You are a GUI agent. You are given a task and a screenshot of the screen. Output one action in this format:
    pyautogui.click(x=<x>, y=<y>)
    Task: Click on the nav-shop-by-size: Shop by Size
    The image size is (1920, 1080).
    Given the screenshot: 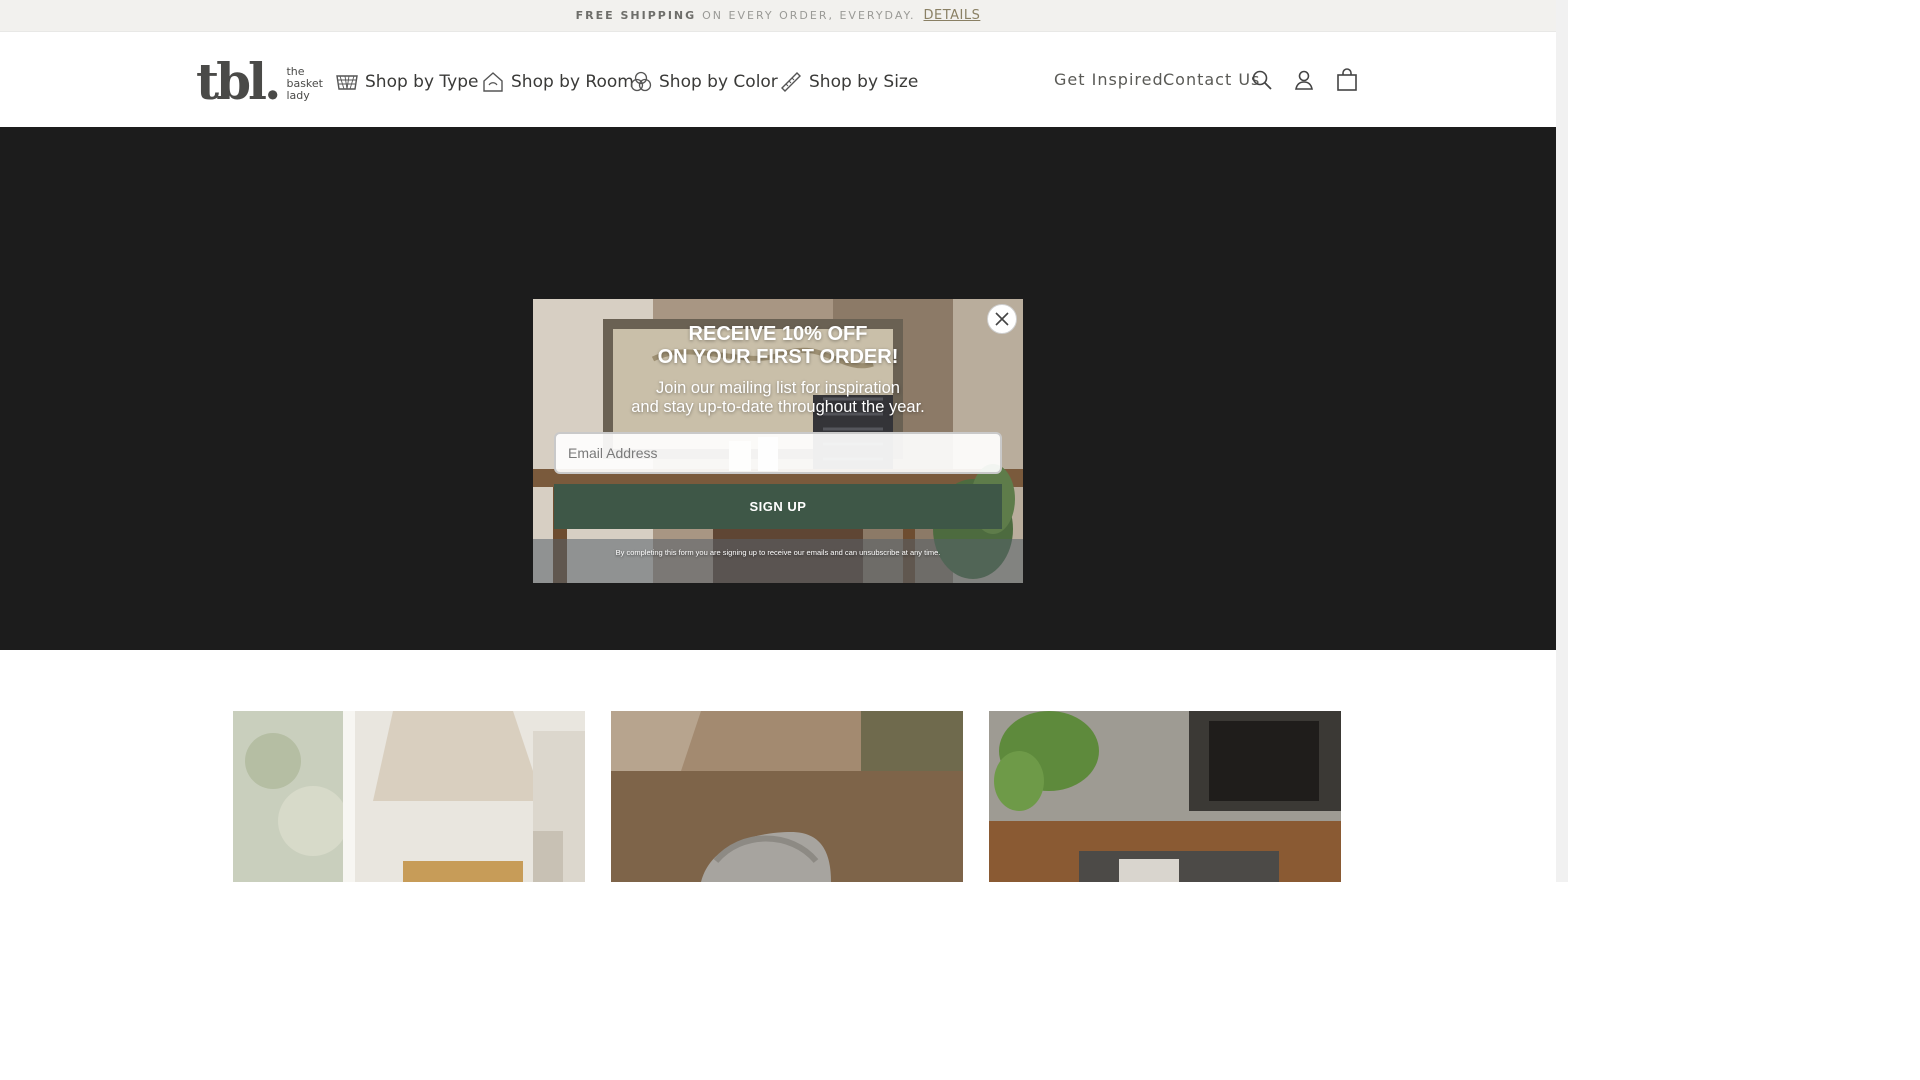 What is the action you would take?
    pyautogui.click(x=849, y=82)
    